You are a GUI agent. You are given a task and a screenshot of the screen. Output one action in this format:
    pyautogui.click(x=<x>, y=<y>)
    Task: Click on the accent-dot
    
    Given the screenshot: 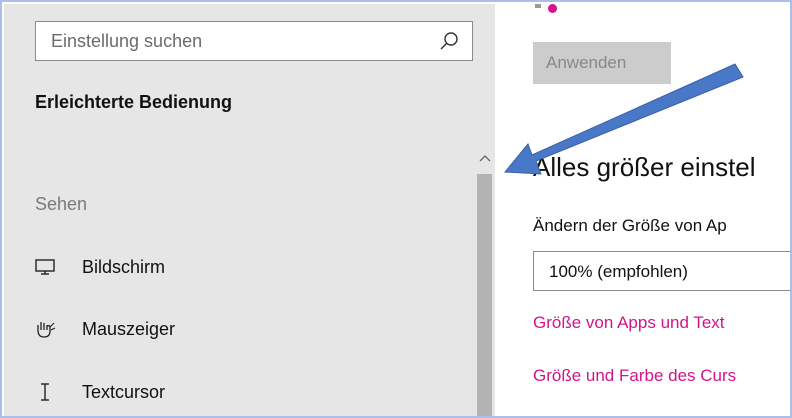 What is the action you would take?
    pyautogui.click(x=552, y=8)
    